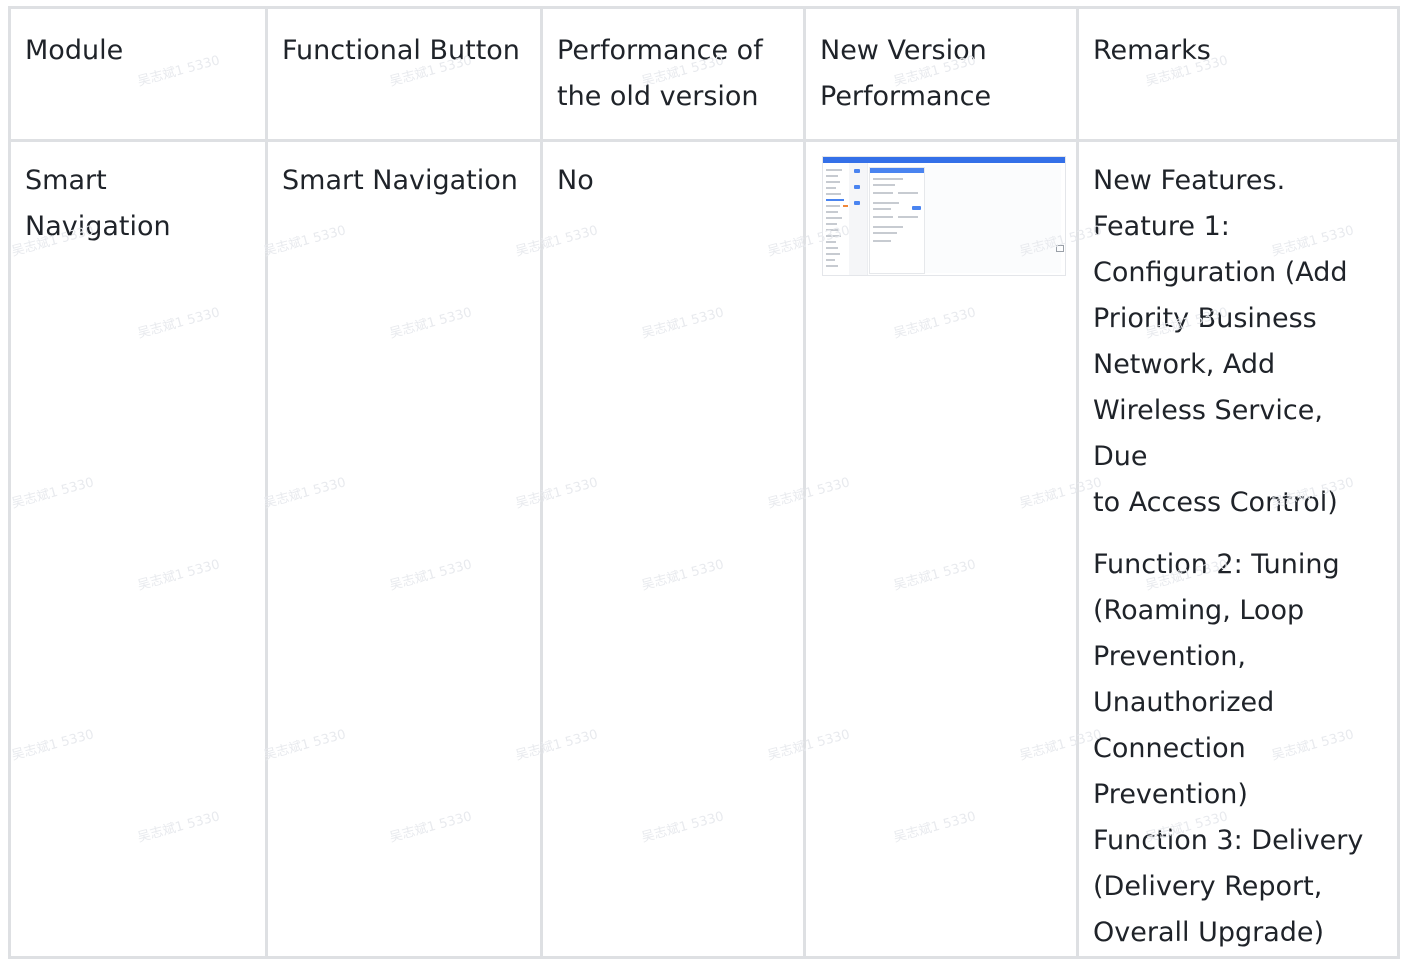 This screenshot has width=1418, height=959. What do you see at coordinates (1199, 610) in the screenshot?
I see `remarks-line: (Roaming, Loop` at bounding box center [1199, 610].